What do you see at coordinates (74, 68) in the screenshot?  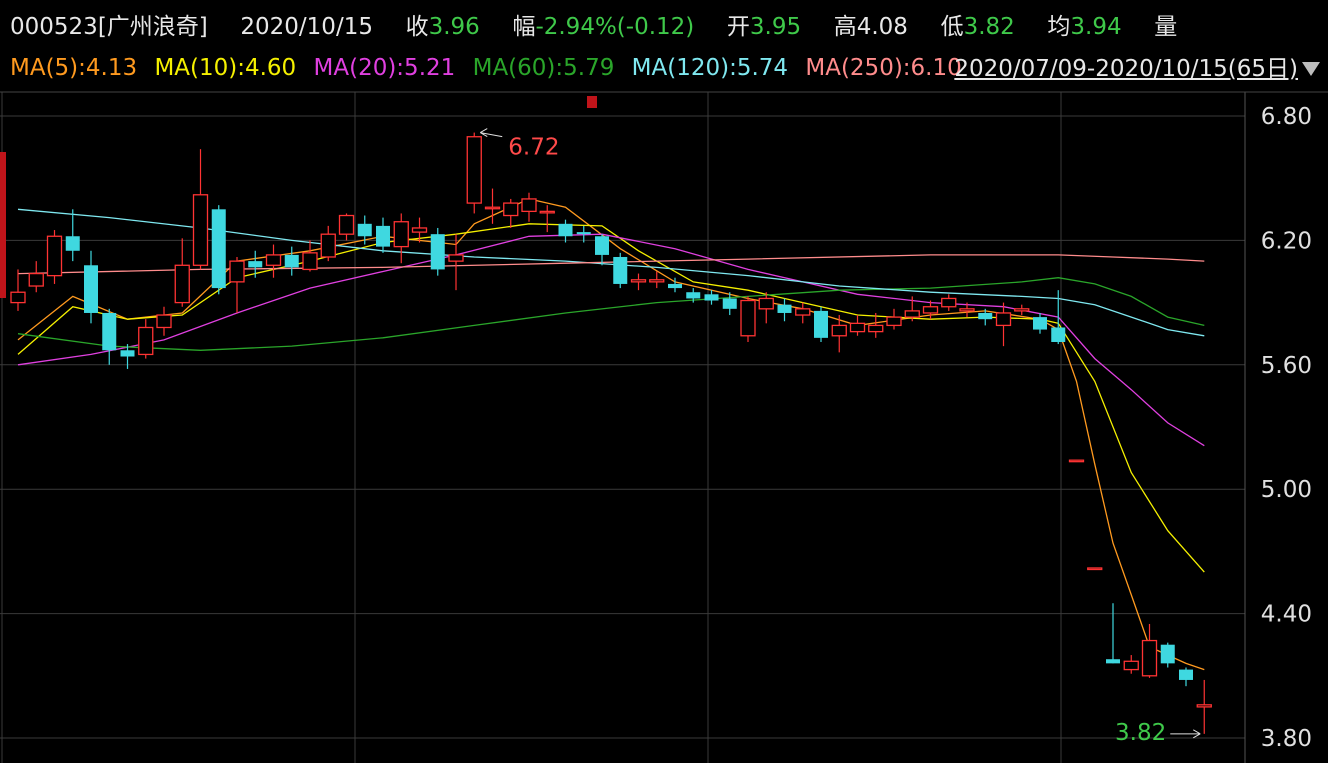 I see `ma5-label: MA(5):4.13` at bounding box center [74, 68].